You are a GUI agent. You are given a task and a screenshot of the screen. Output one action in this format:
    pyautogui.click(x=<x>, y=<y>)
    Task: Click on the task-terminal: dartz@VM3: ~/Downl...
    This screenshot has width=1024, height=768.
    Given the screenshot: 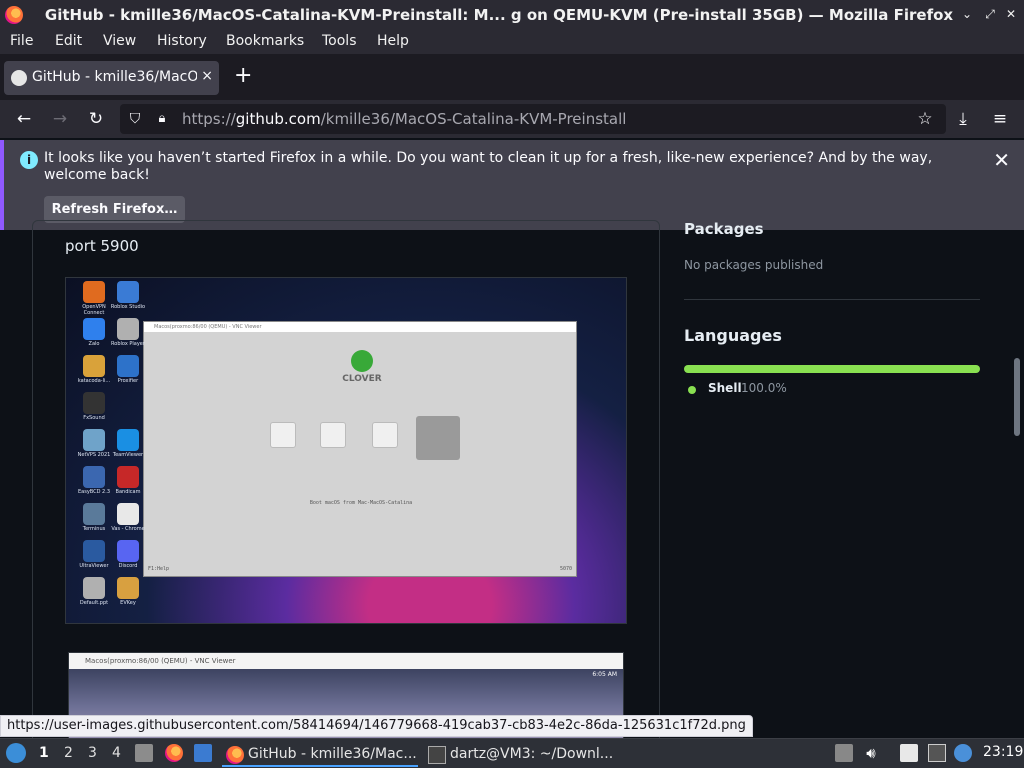 What is the action you would take?
    pyautogui.click(x=522, y=754)
    